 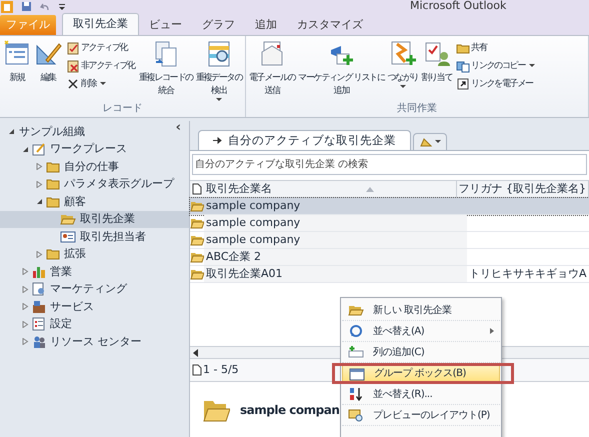 What do you see at coordinates (123, 109) in the screenshot?
I see `group-label: レコード` at bounding box center [123, 109].